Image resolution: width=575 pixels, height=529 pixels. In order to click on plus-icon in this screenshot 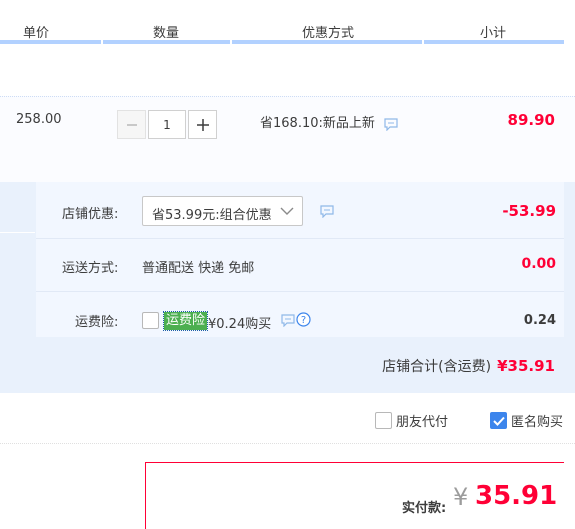, I will do `click(202, 124)`.